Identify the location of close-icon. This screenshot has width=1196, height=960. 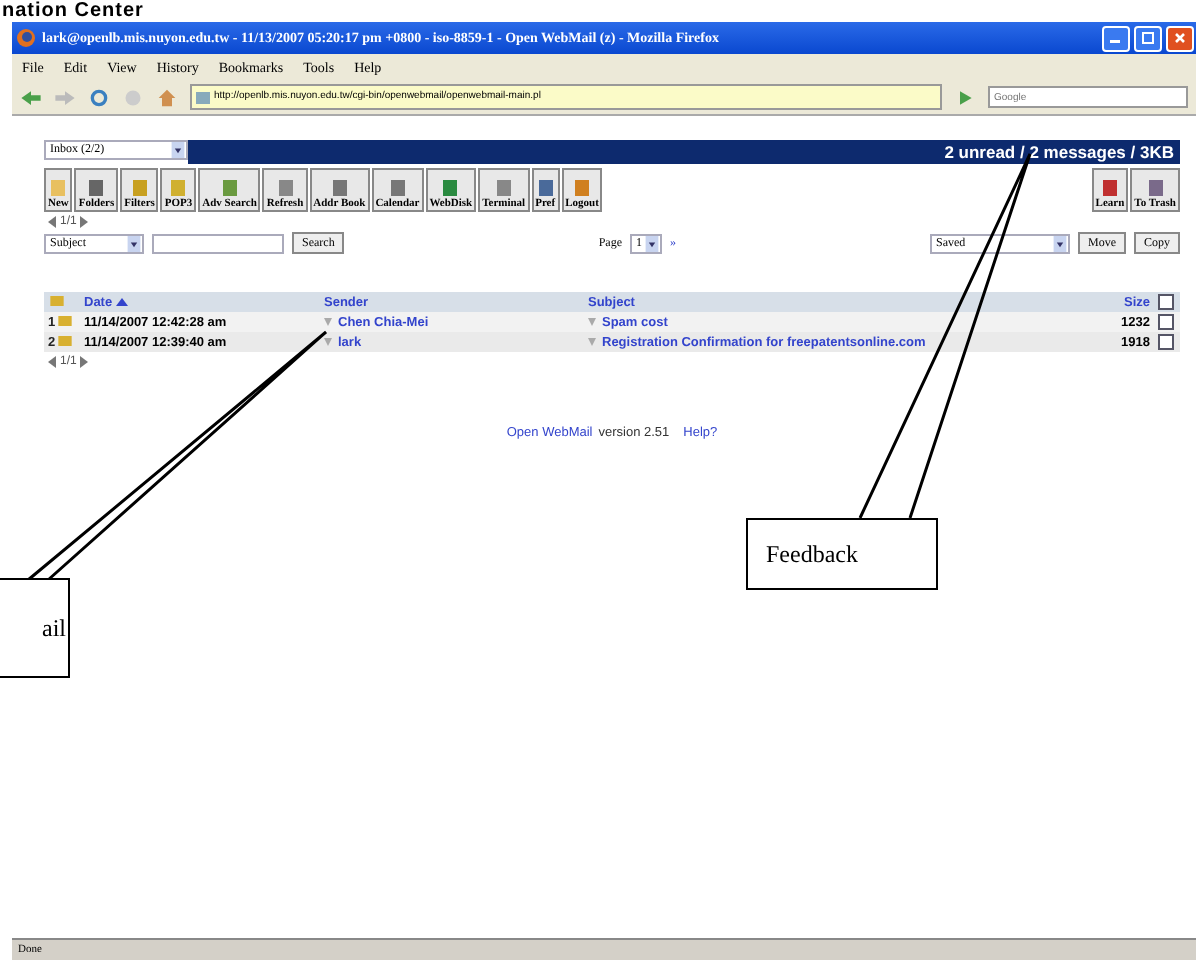
(1180, 38).